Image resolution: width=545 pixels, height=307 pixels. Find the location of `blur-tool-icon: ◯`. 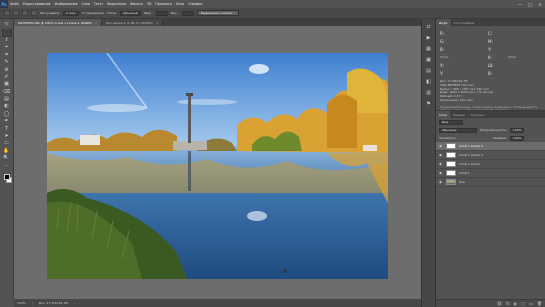

blur-tool-icon: ◯ is located at coordinates (7, 114).